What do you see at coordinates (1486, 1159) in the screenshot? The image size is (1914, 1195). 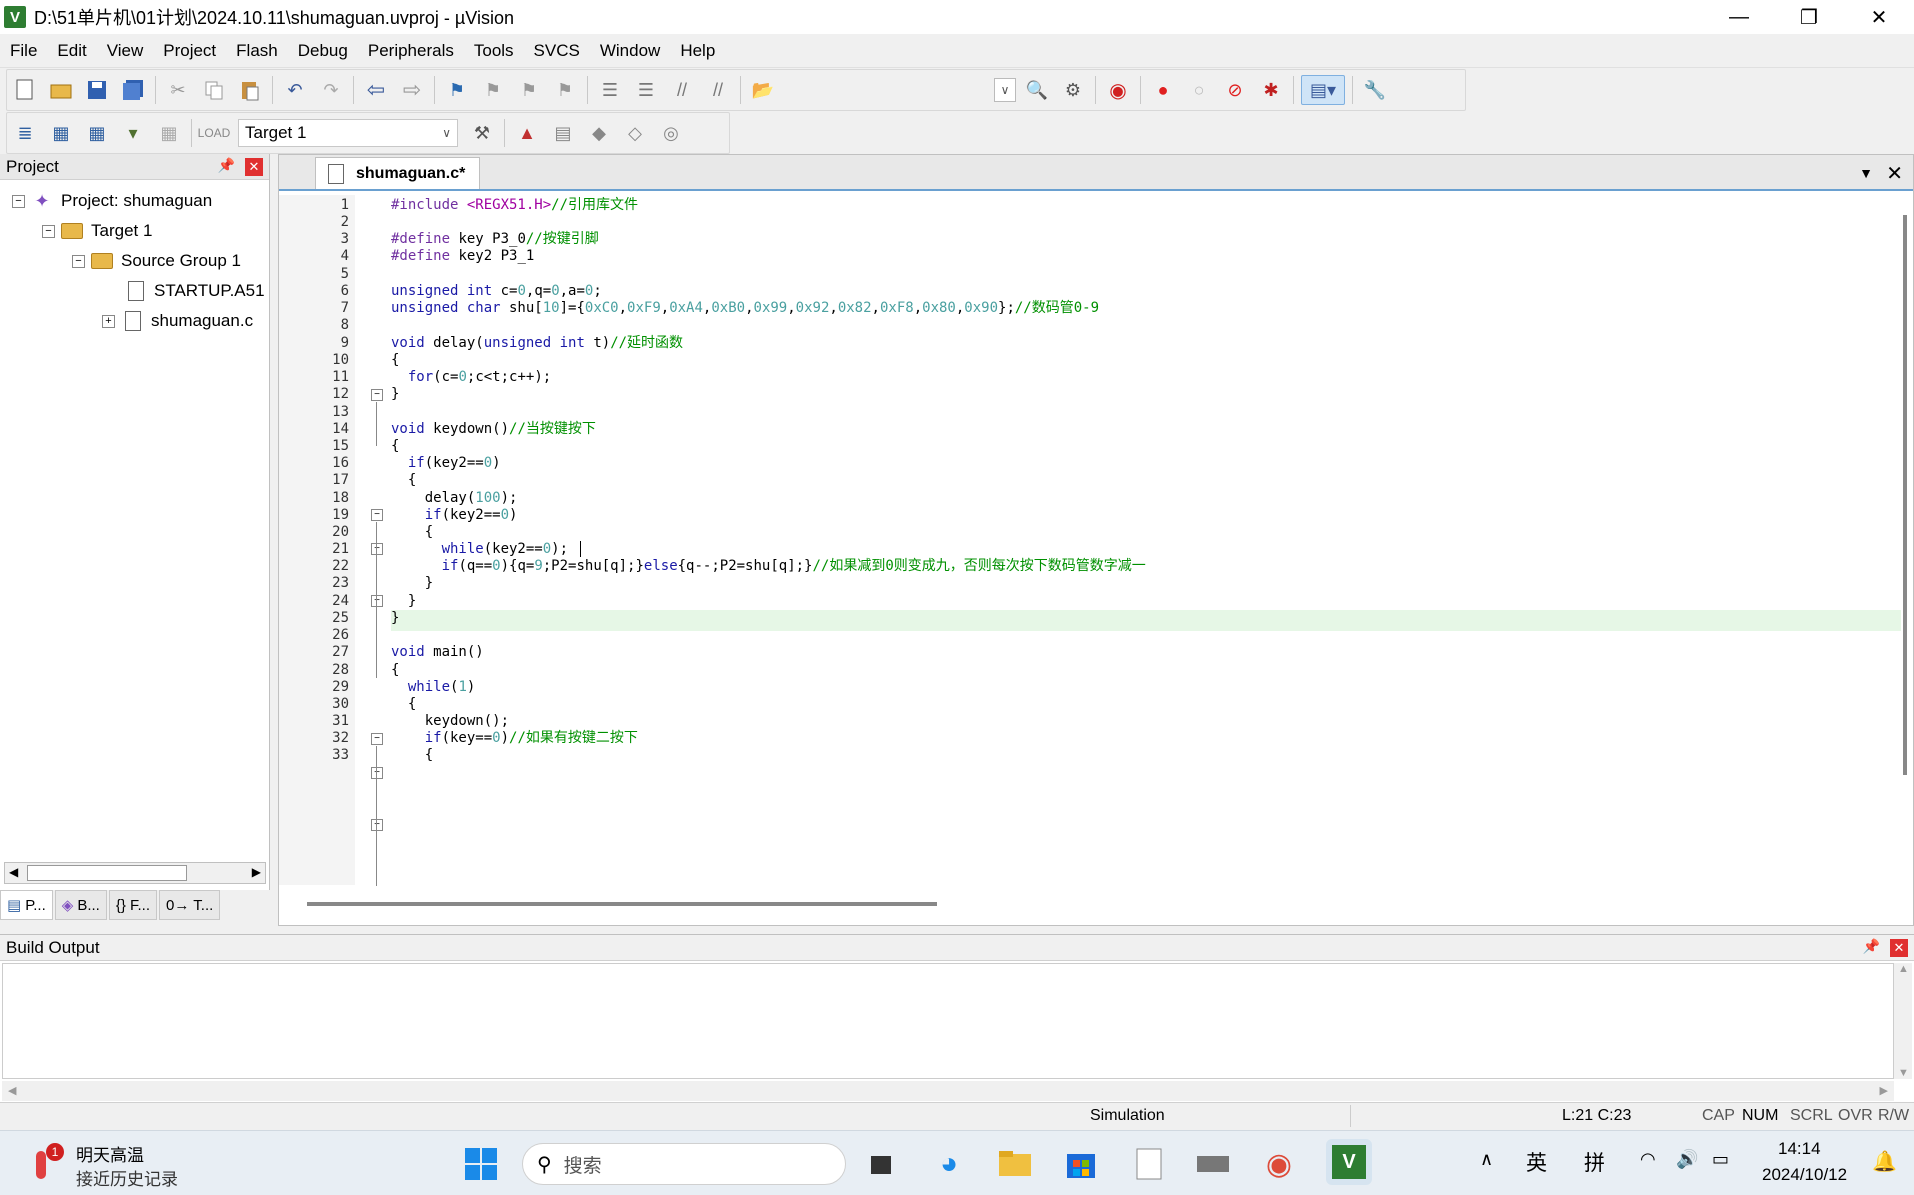 I see `show-hidden-icons-chevron-icon: ∧` at bounding box center [1486, 1159].